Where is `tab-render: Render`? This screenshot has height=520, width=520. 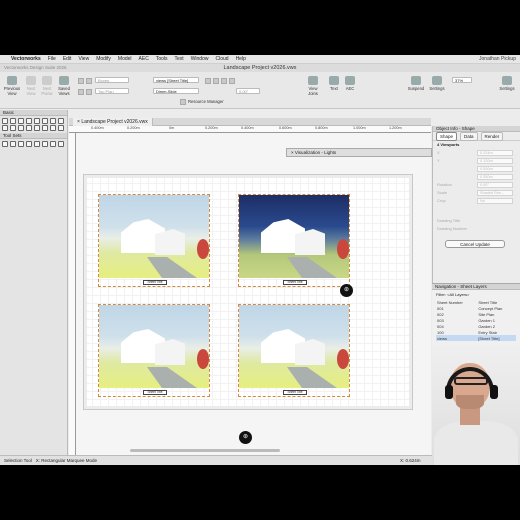 tab-render: Render is located at coordinates (492, 136).